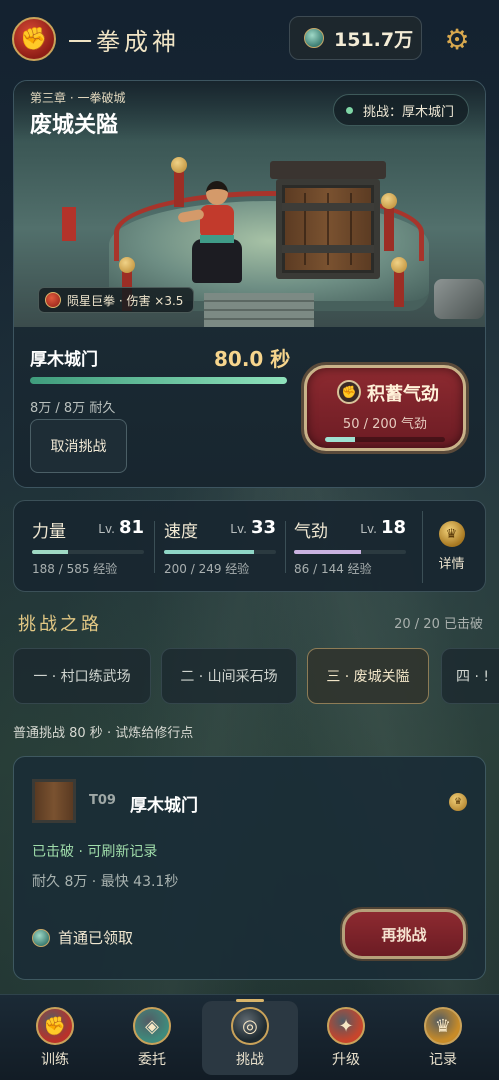 The image size is (499, 1080). I want to click on stat-exp: 86 / 144 经验, so click(333, 569).